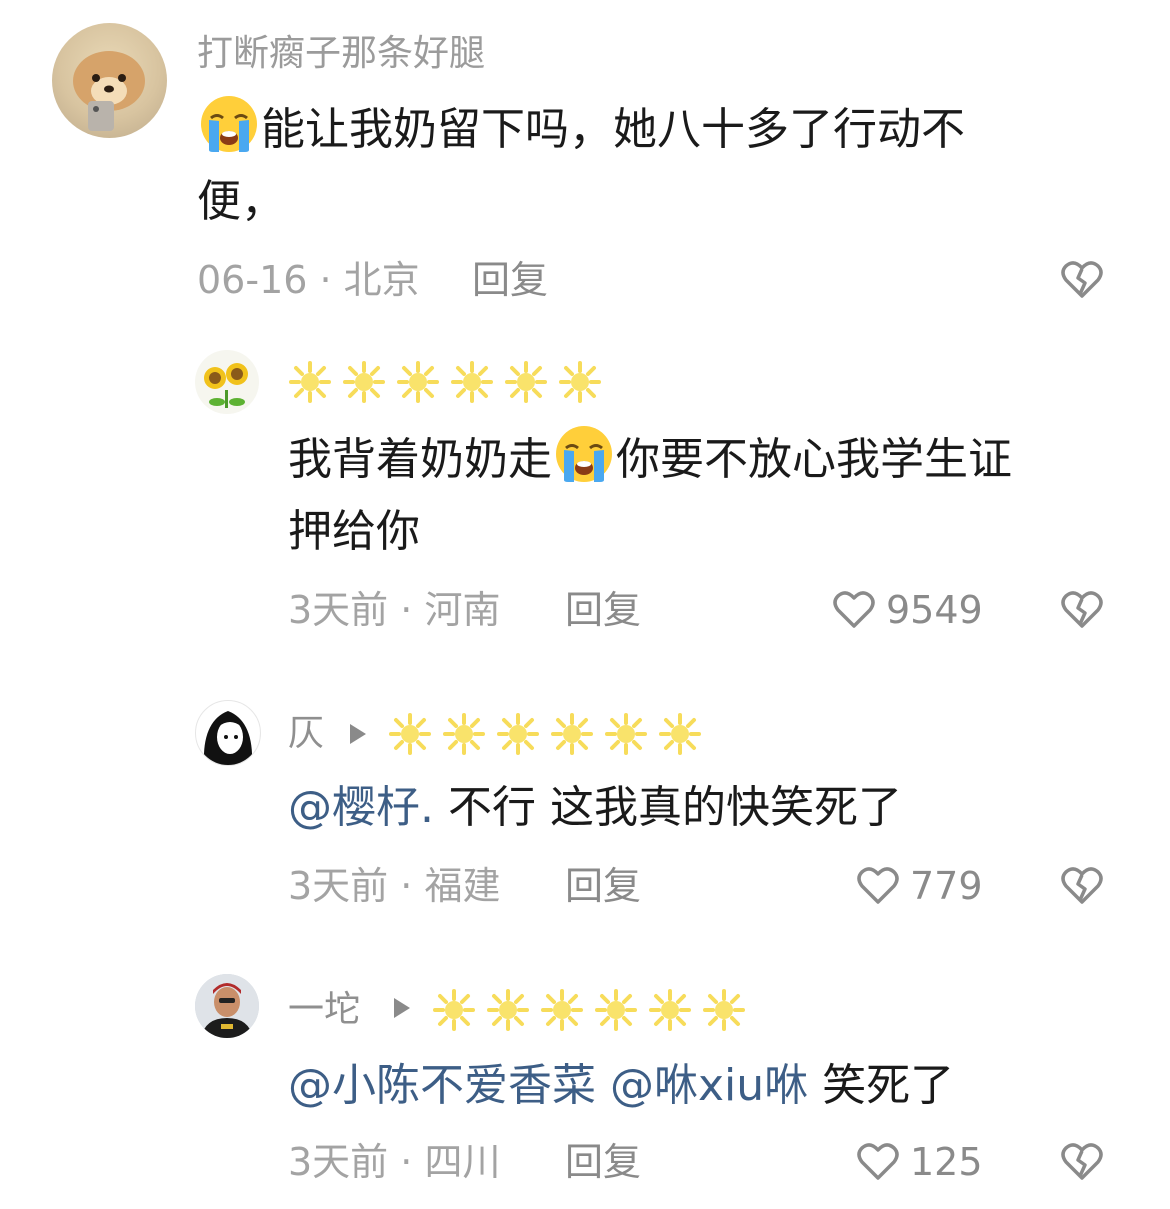 This screenshot has width=1170, height=1209. Describe the element at coordinates (381, 280) in the screenshot. I see `comment-location: 北京` at that location.